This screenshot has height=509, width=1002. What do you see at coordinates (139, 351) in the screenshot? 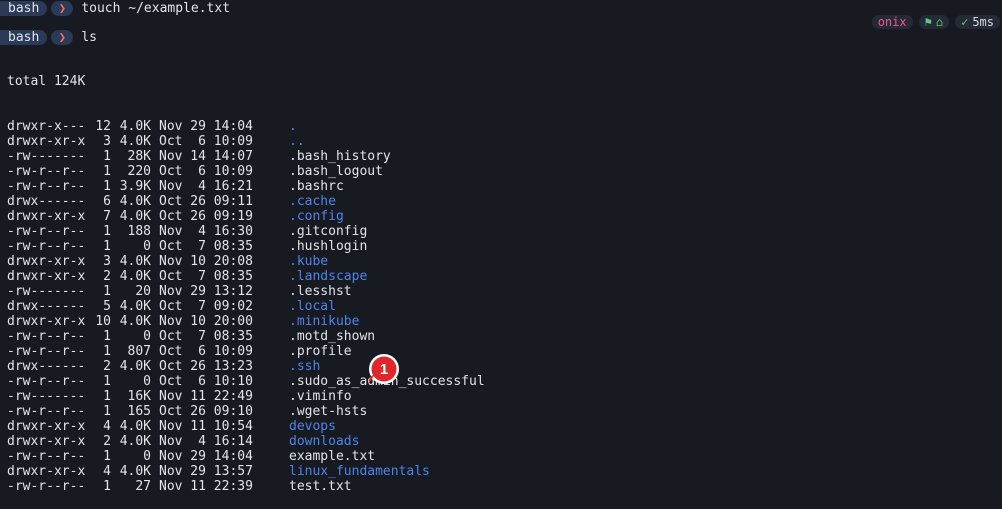
I see `size-cell: 807` at bounding box center [139, 351].